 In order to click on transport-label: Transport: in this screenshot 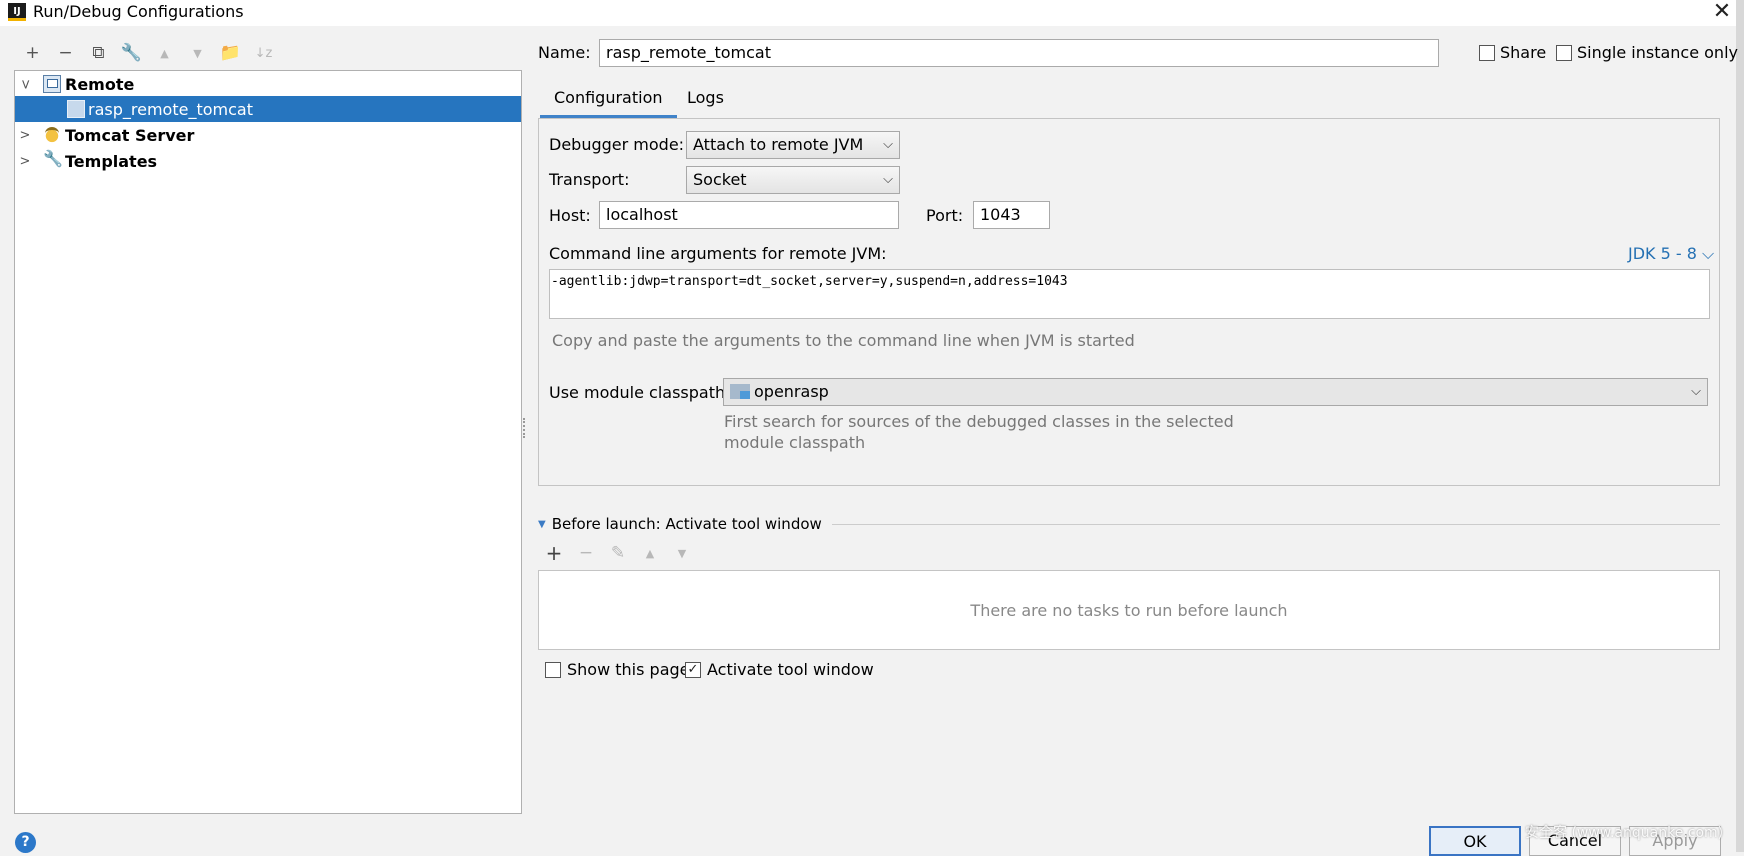, I will do `click(589, 179)`.